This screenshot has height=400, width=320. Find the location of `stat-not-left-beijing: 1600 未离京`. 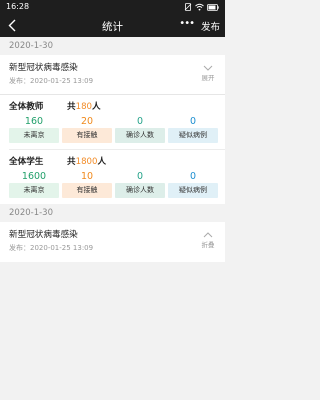

stat-not-left-beijing: 1600 未离京 is located at coordinates (34, 184).